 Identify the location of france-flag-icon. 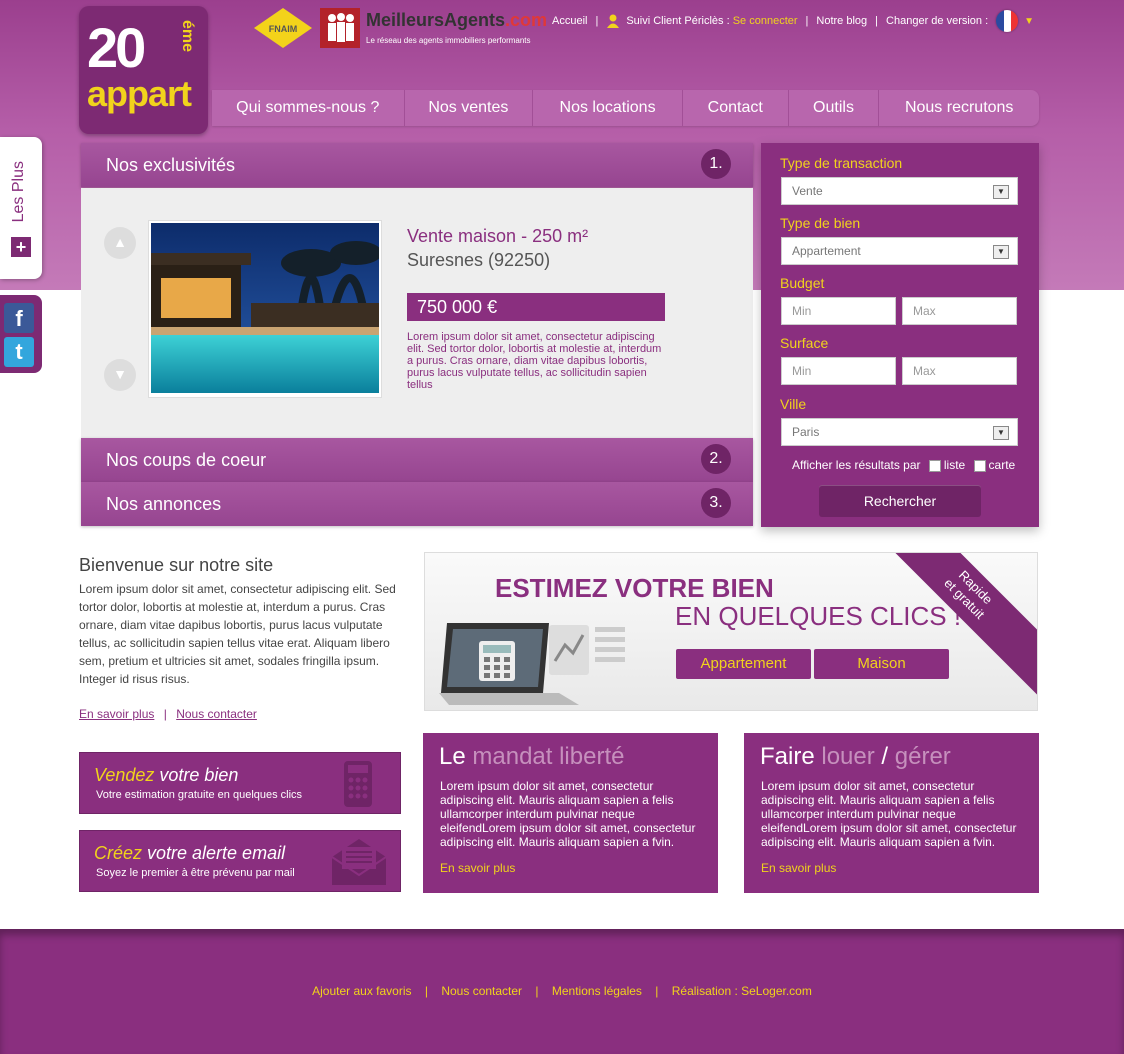
(1007, 21).